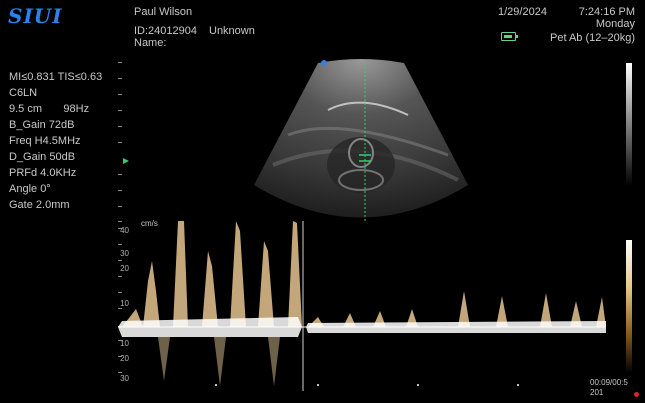  I want to click on date-display: 1/29/2024, so click(522, 12).